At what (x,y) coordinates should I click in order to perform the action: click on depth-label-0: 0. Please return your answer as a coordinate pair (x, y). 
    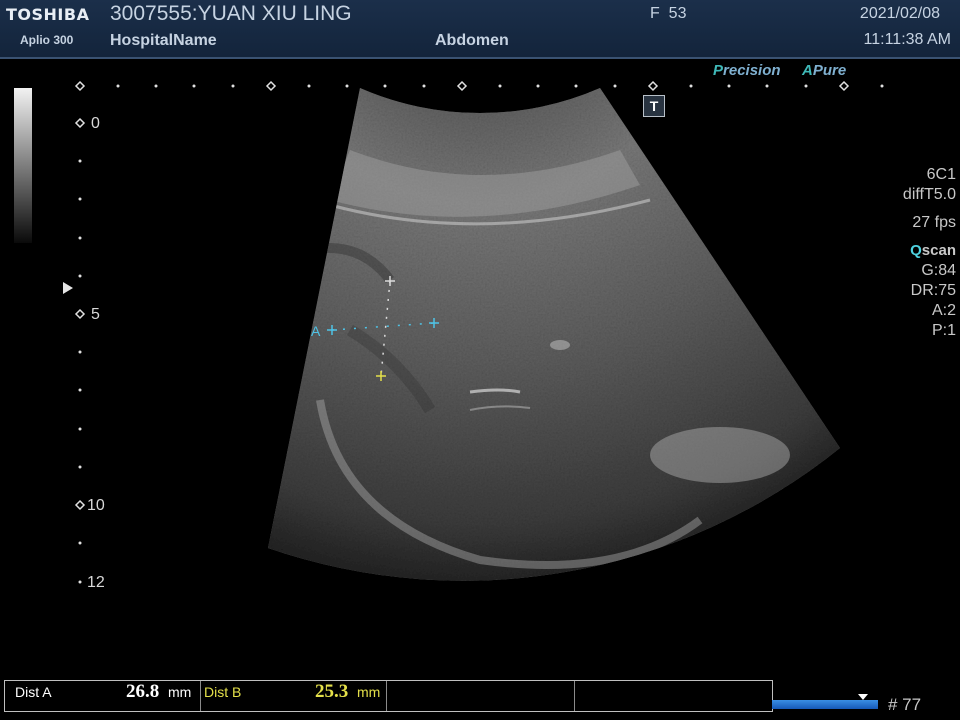
    Looking at the image, I should click on (95, 123).